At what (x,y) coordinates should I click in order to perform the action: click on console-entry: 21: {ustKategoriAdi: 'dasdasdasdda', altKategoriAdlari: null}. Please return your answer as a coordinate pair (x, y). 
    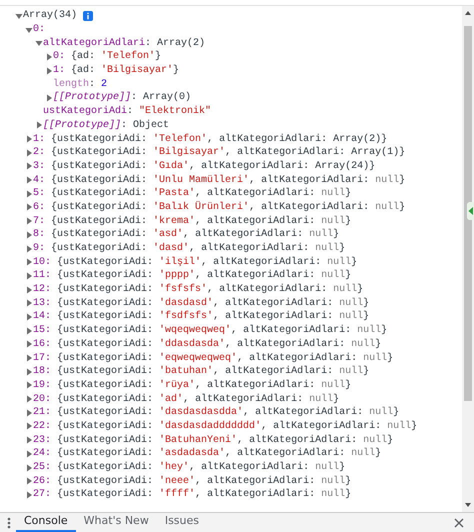
    Looking at the image, I should click on (216, 413).